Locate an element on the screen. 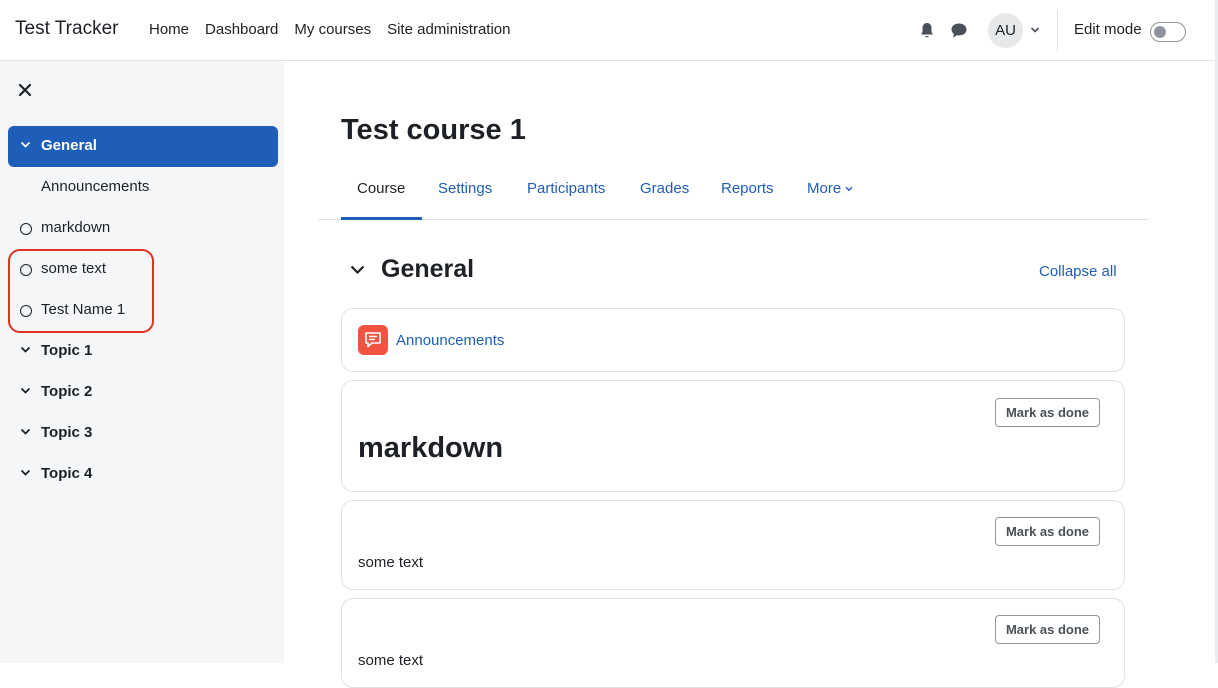 This screenshot has width=1218, height=688. forum-icon is located at coordinates (373, 340).